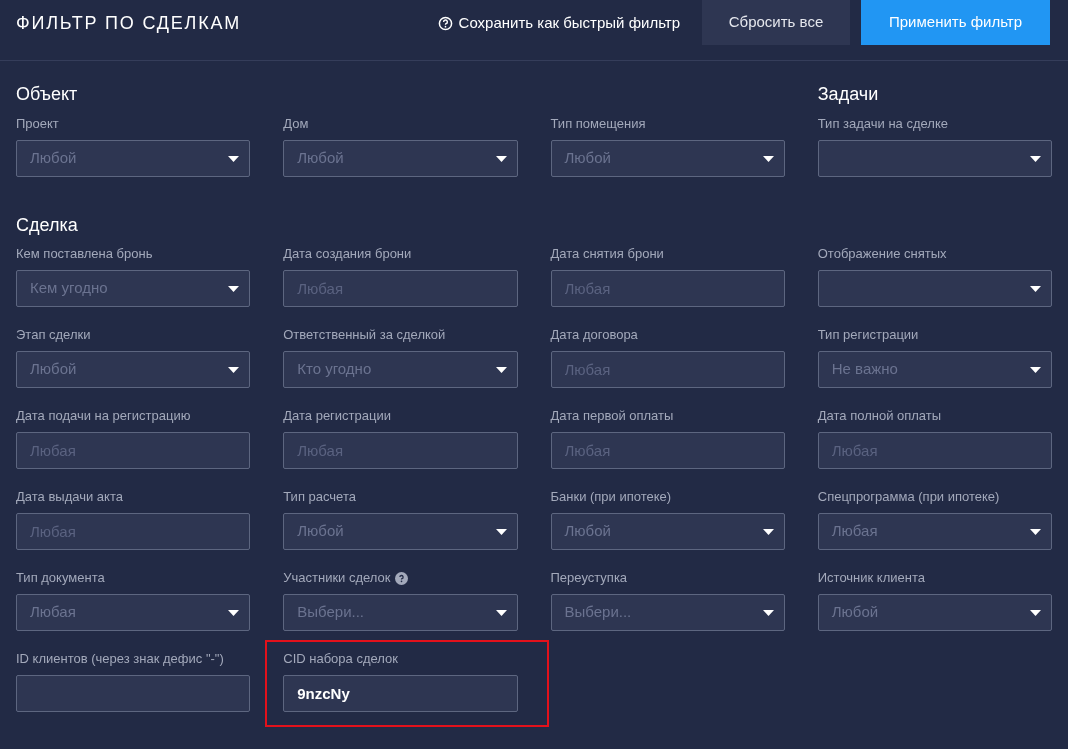 The height and width of the screenshot is (749, 1068). Describe the element at coordinates (589, 578) in the screenshot. I see `field-label: Переуступка` at that location.